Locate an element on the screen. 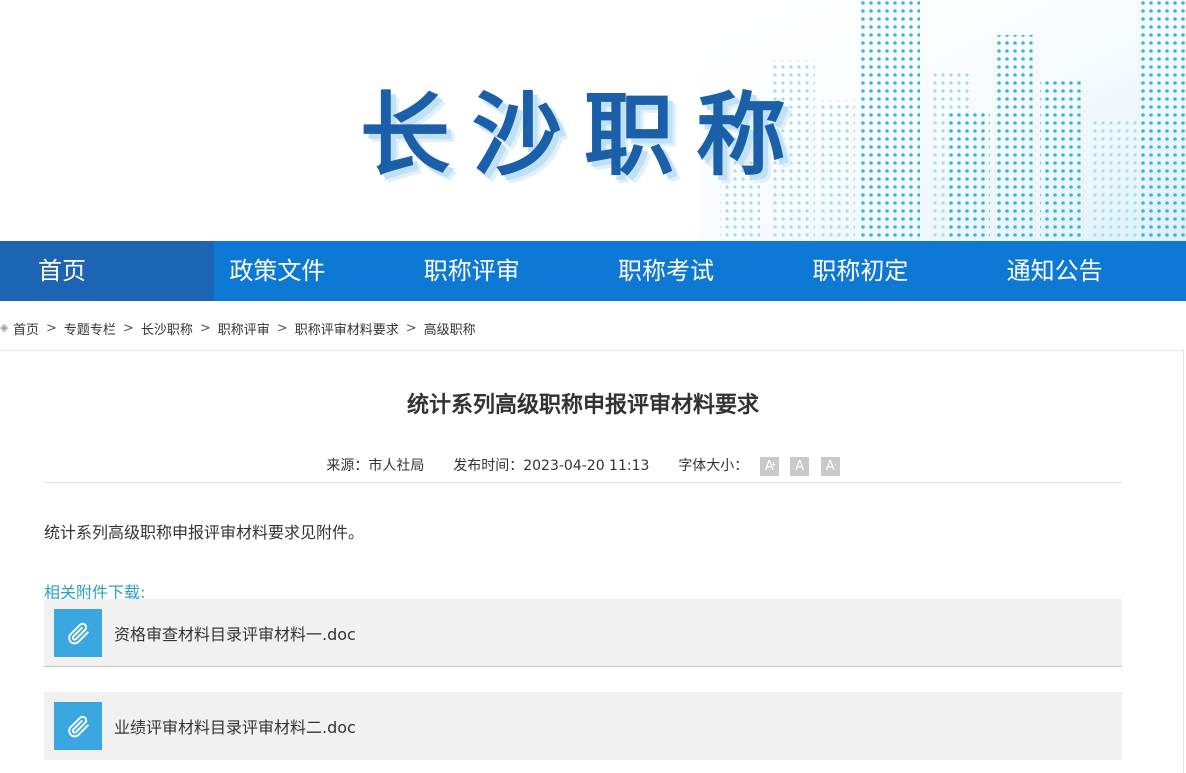 Image resolution: width=1186 pixels, height=773 pixels. nav-item-title-initial: 职称初定 is located at coordinates (894, 271).